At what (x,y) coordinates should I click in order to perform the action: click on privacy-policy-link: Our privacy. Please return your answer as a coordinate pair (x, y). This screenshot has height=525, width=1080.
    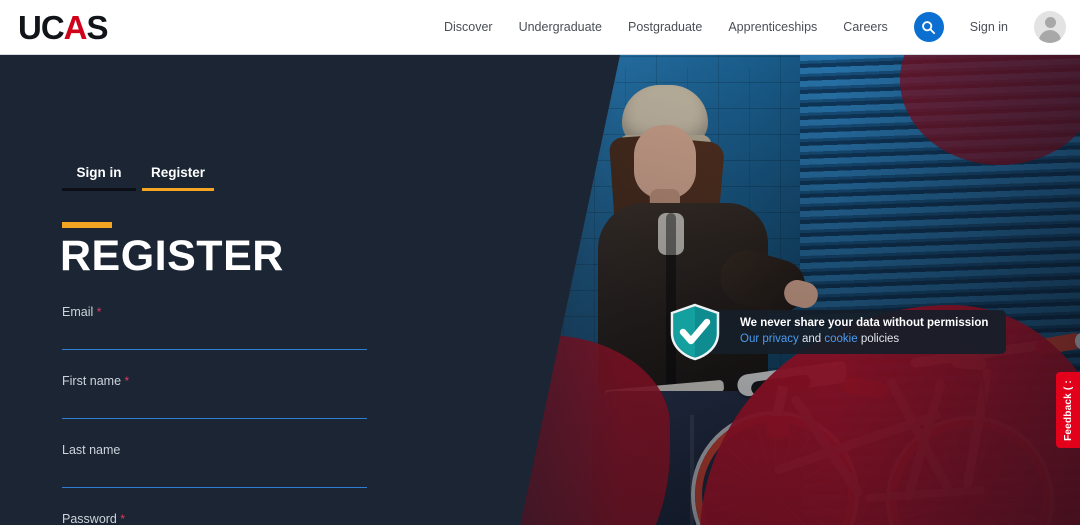
    Looking at the image, I should click on (769, 339).